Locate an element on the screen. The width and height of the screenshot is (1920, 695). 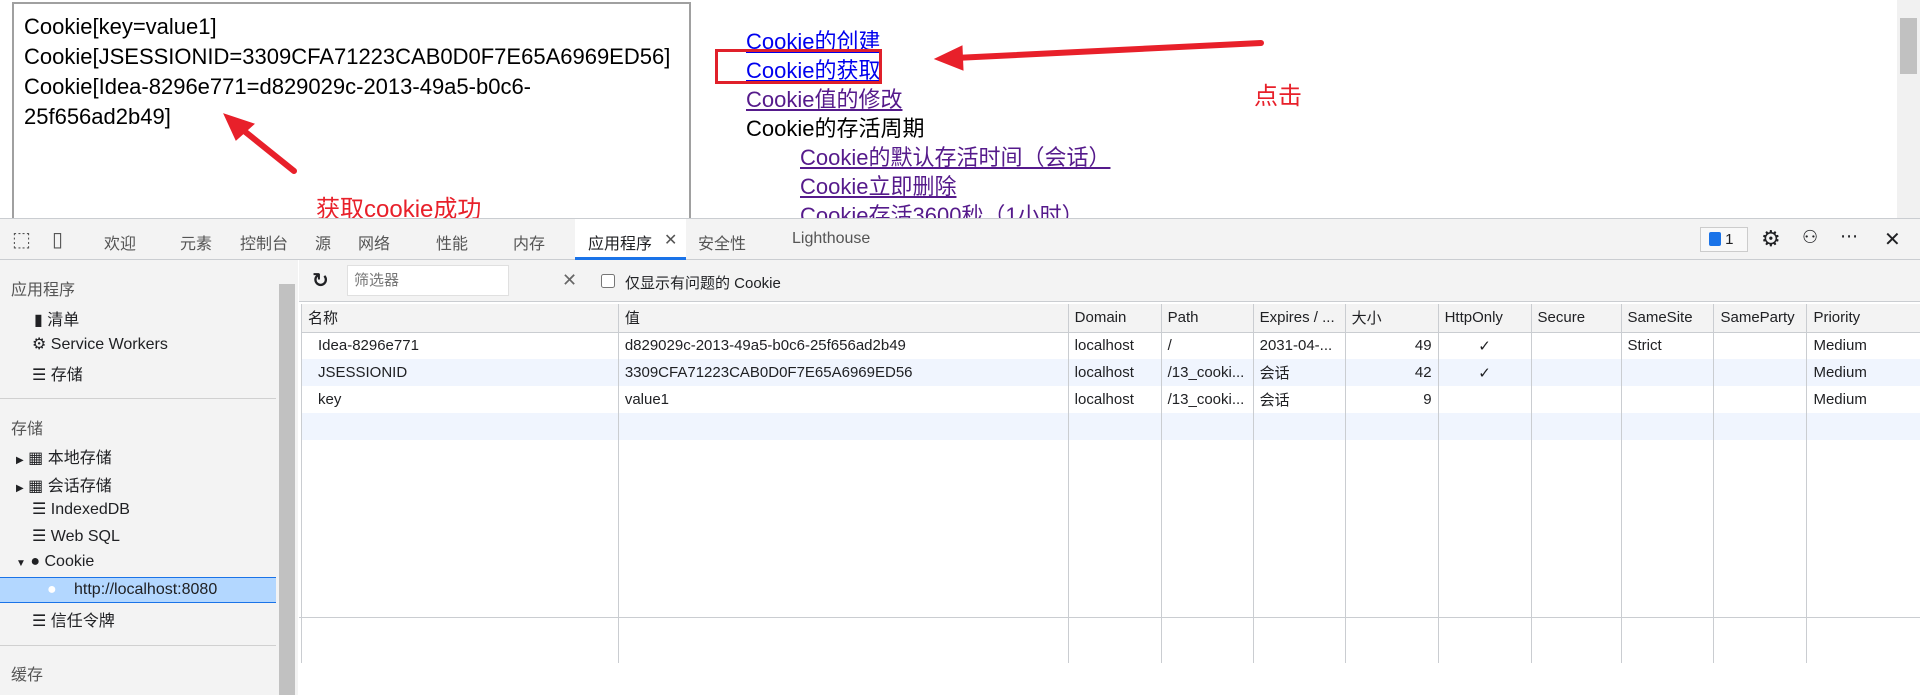
gear-icon: ⚙ is located at coordinates (39, 344).